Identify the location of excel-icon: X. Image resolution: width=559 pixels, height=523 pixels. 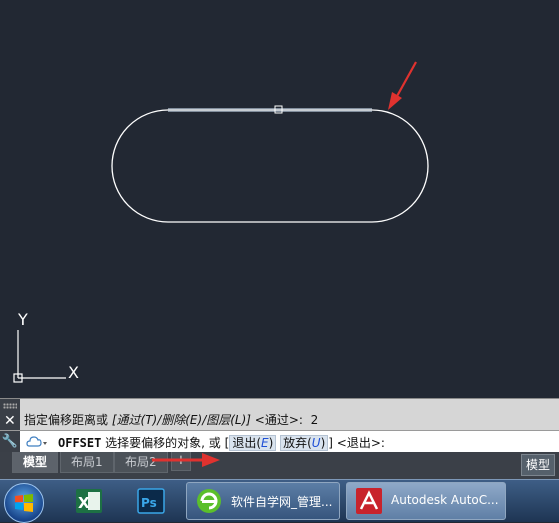
(89, 501).